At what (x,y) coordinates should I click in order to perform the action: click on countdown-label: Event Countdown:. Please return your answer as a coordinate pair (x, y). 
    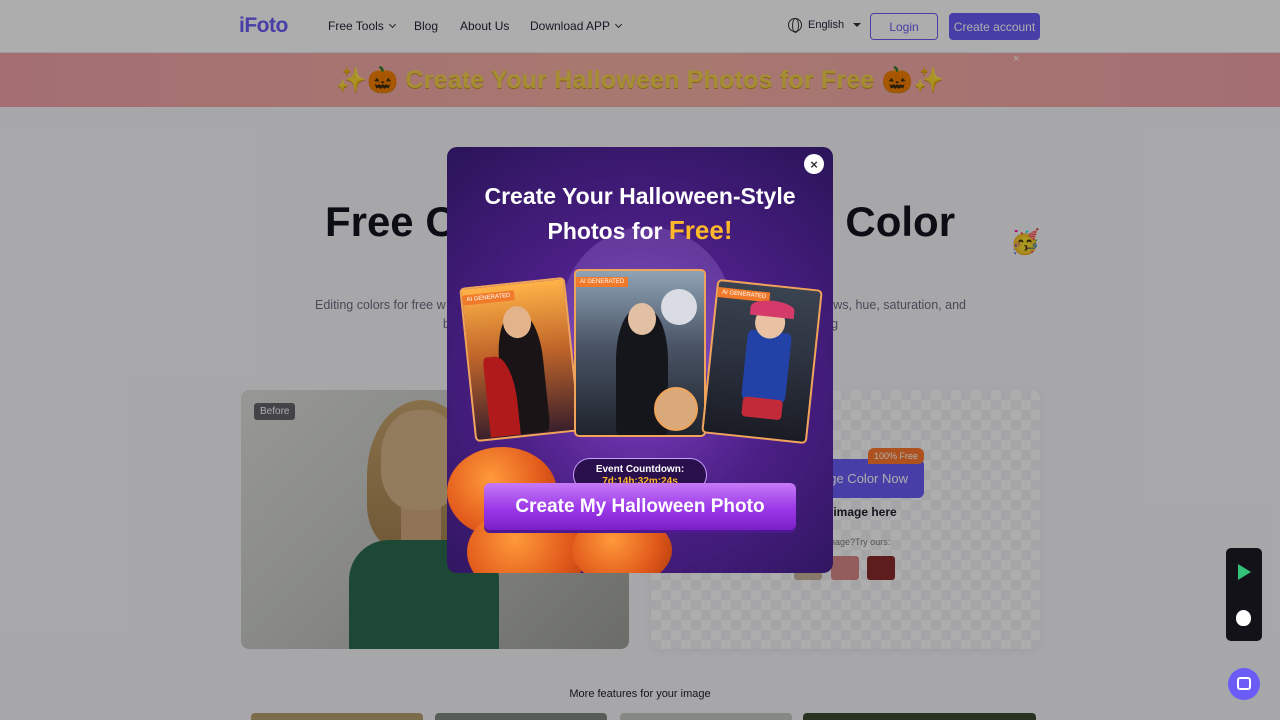
    Looking at the image, I should click on (640, 469).